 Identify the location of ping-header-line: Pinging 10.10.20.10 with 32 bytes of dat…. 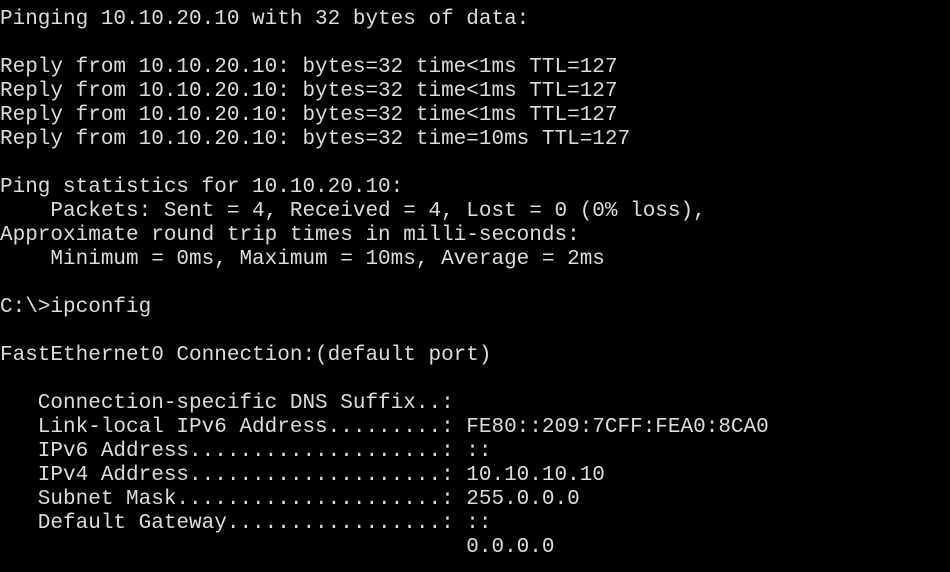
(265, 19).